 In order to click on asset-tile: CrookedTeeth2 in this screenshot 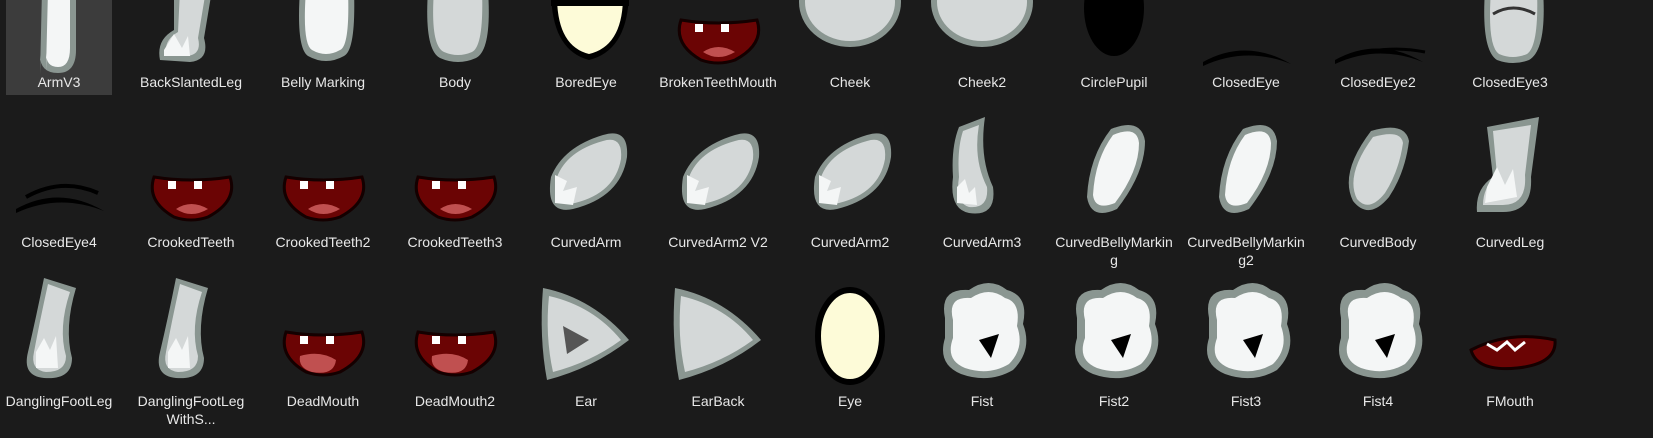, I will do `click(323, 197)`.